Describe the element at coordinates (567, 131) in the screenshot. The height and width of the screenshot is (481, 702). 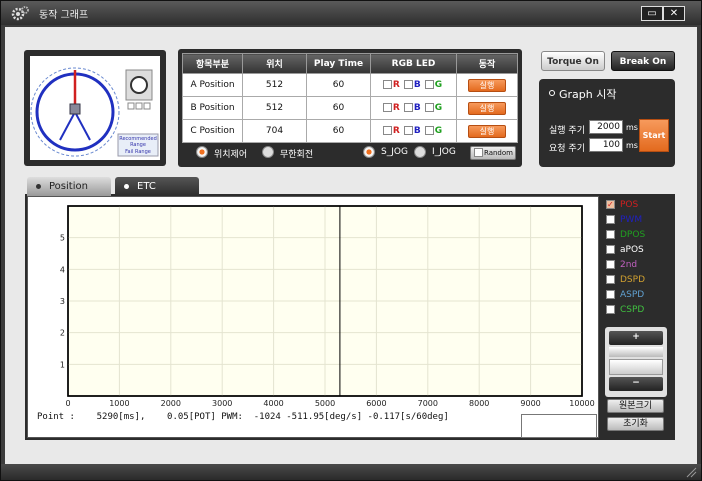
I see `run-period-label: 실행 주기` at that location.